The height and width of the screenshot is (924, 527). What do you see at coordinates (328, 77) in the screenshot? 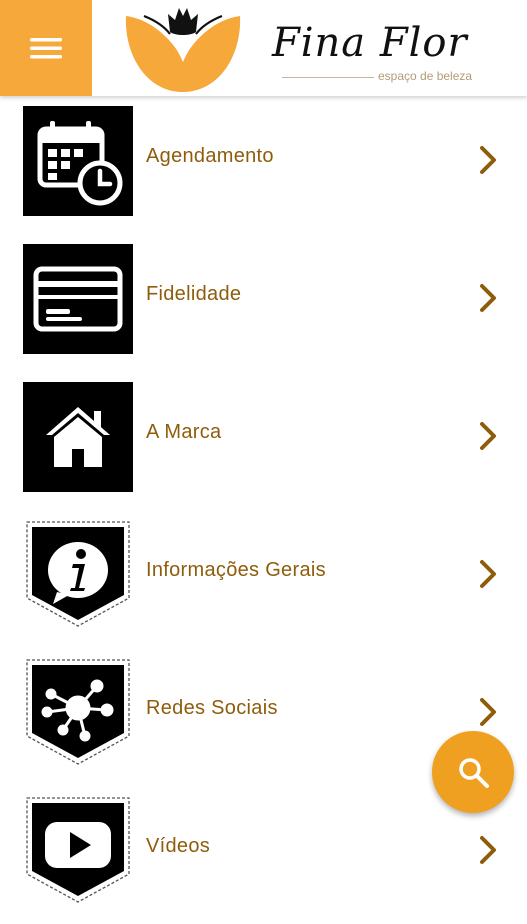
I see `brand-divider` at bounding box center [328, 77].